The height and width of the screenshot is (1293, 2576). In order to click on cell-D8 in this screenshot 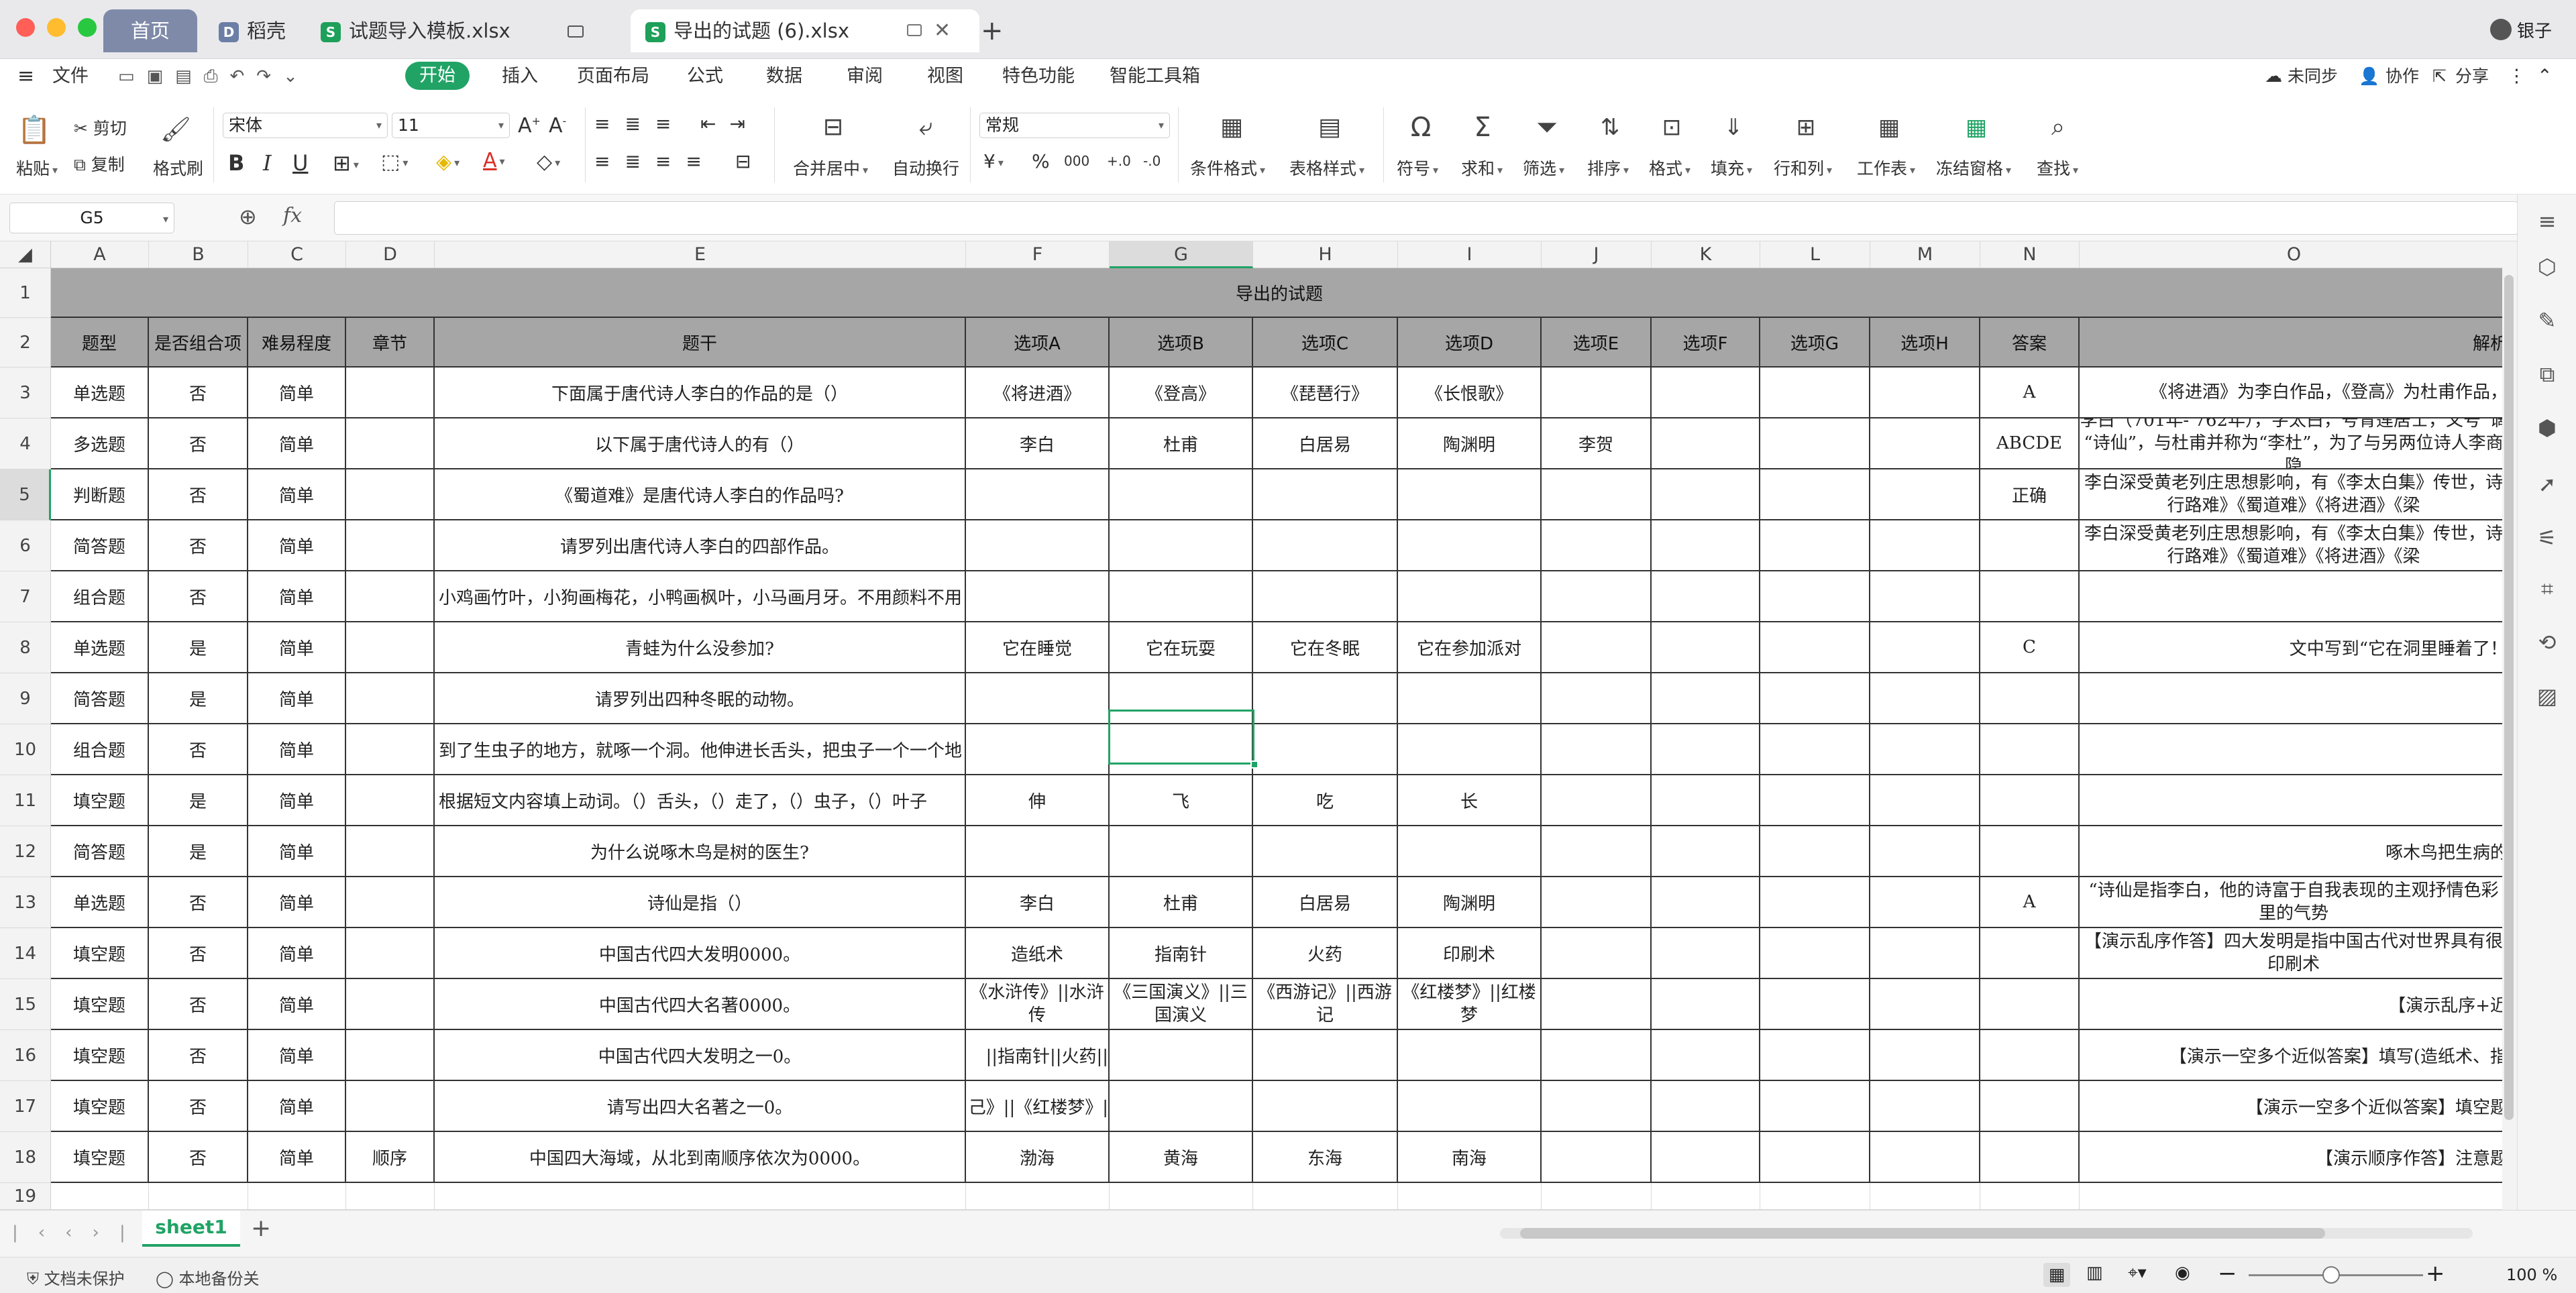, I will do `click(390, 647)`.